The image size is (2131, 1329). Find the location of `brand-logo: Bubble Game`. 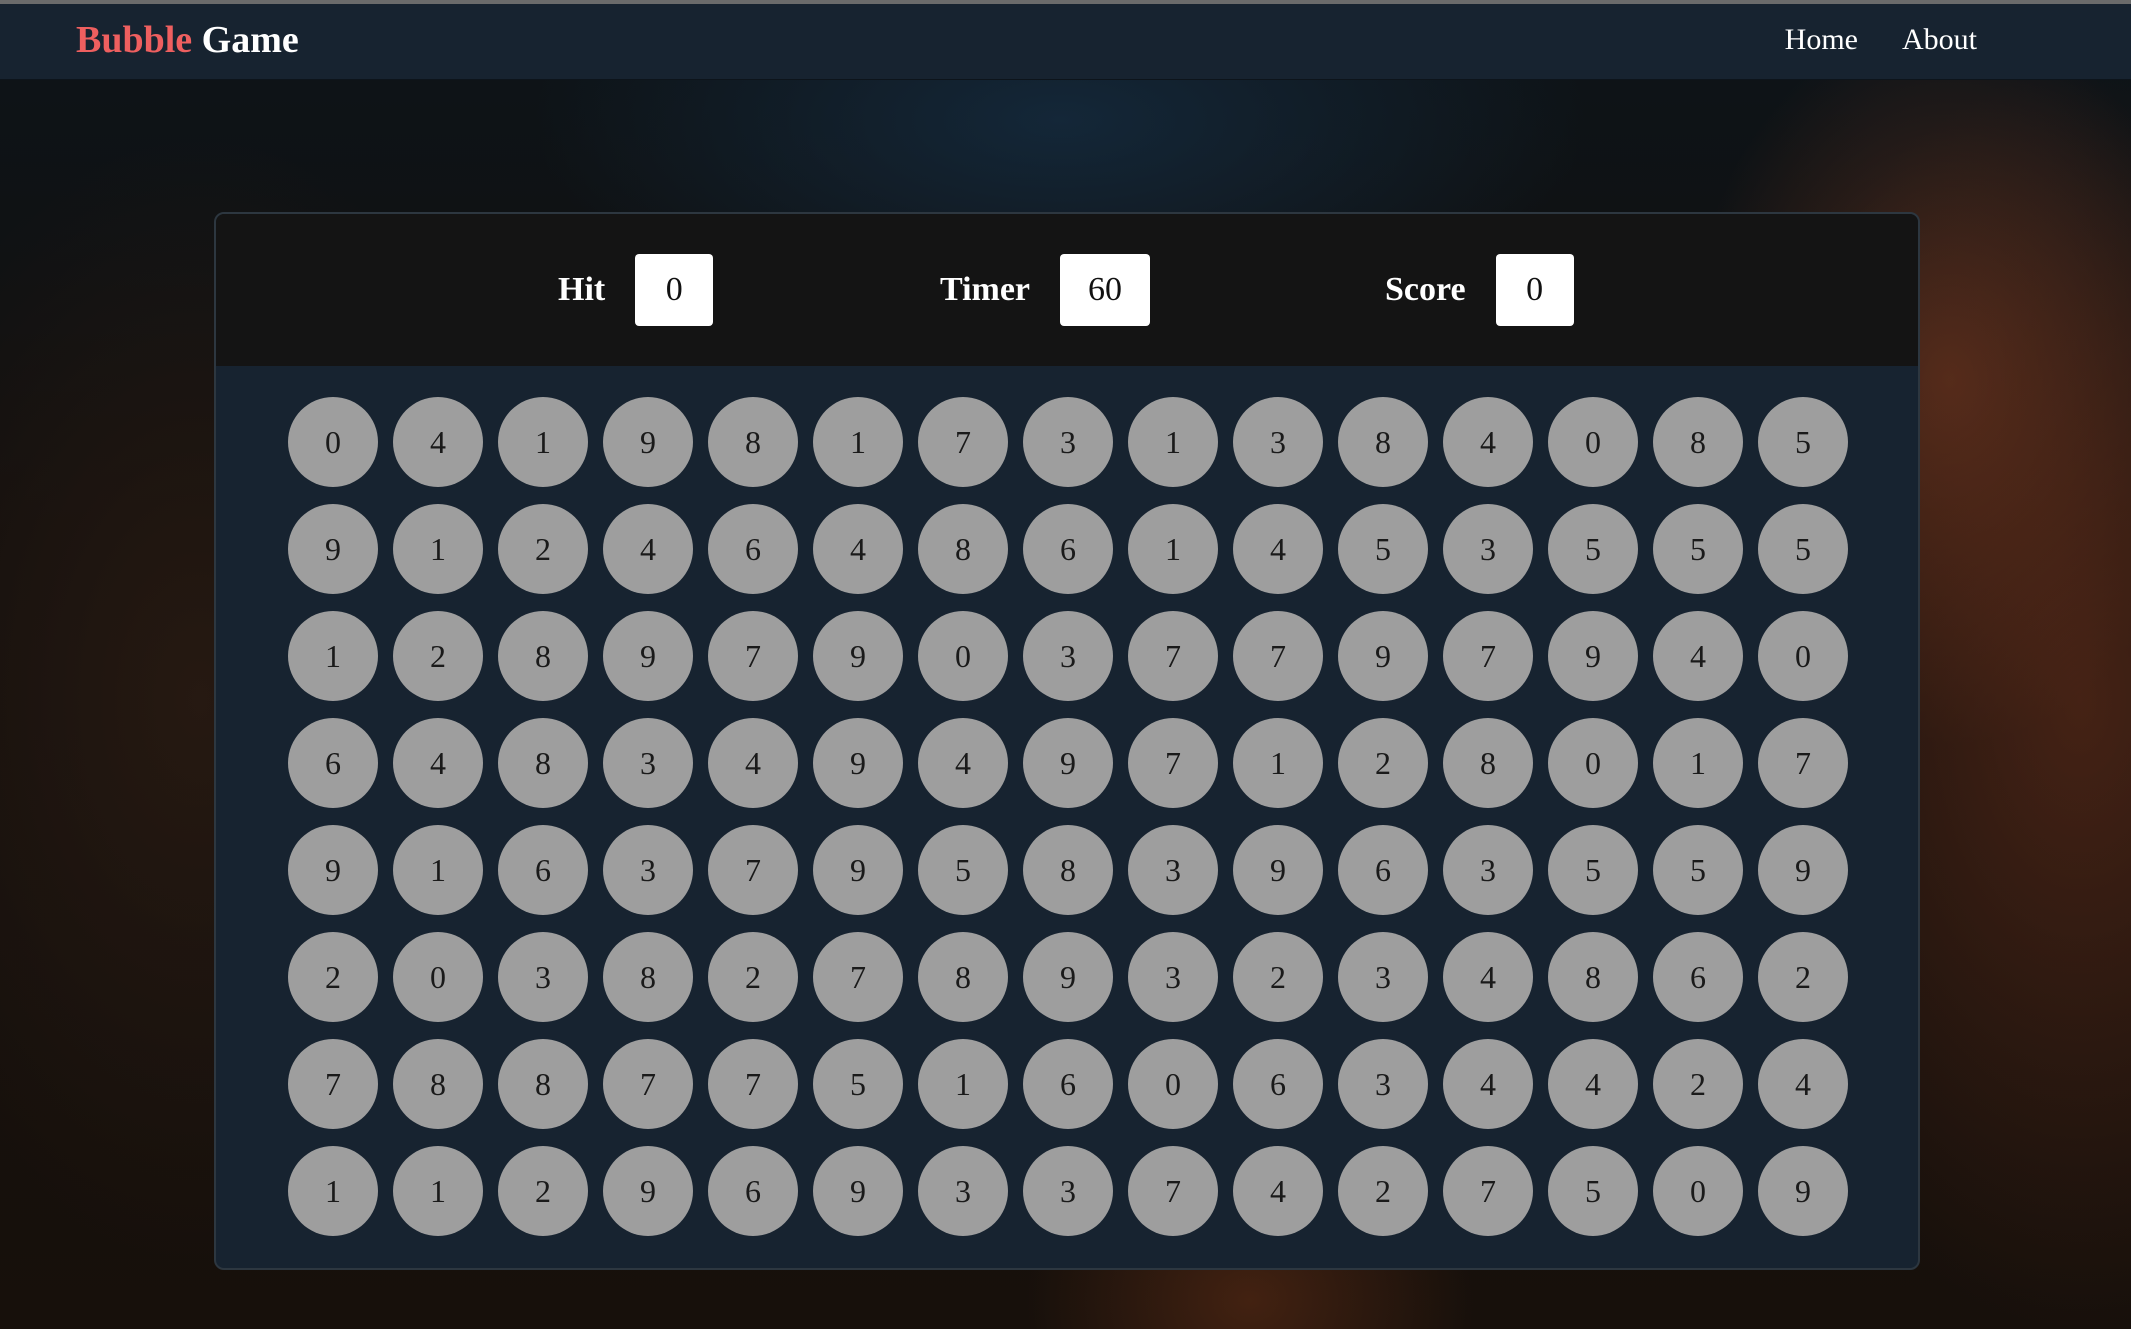

brand-logo: Bubble Game is located at coordinates (187, 40).